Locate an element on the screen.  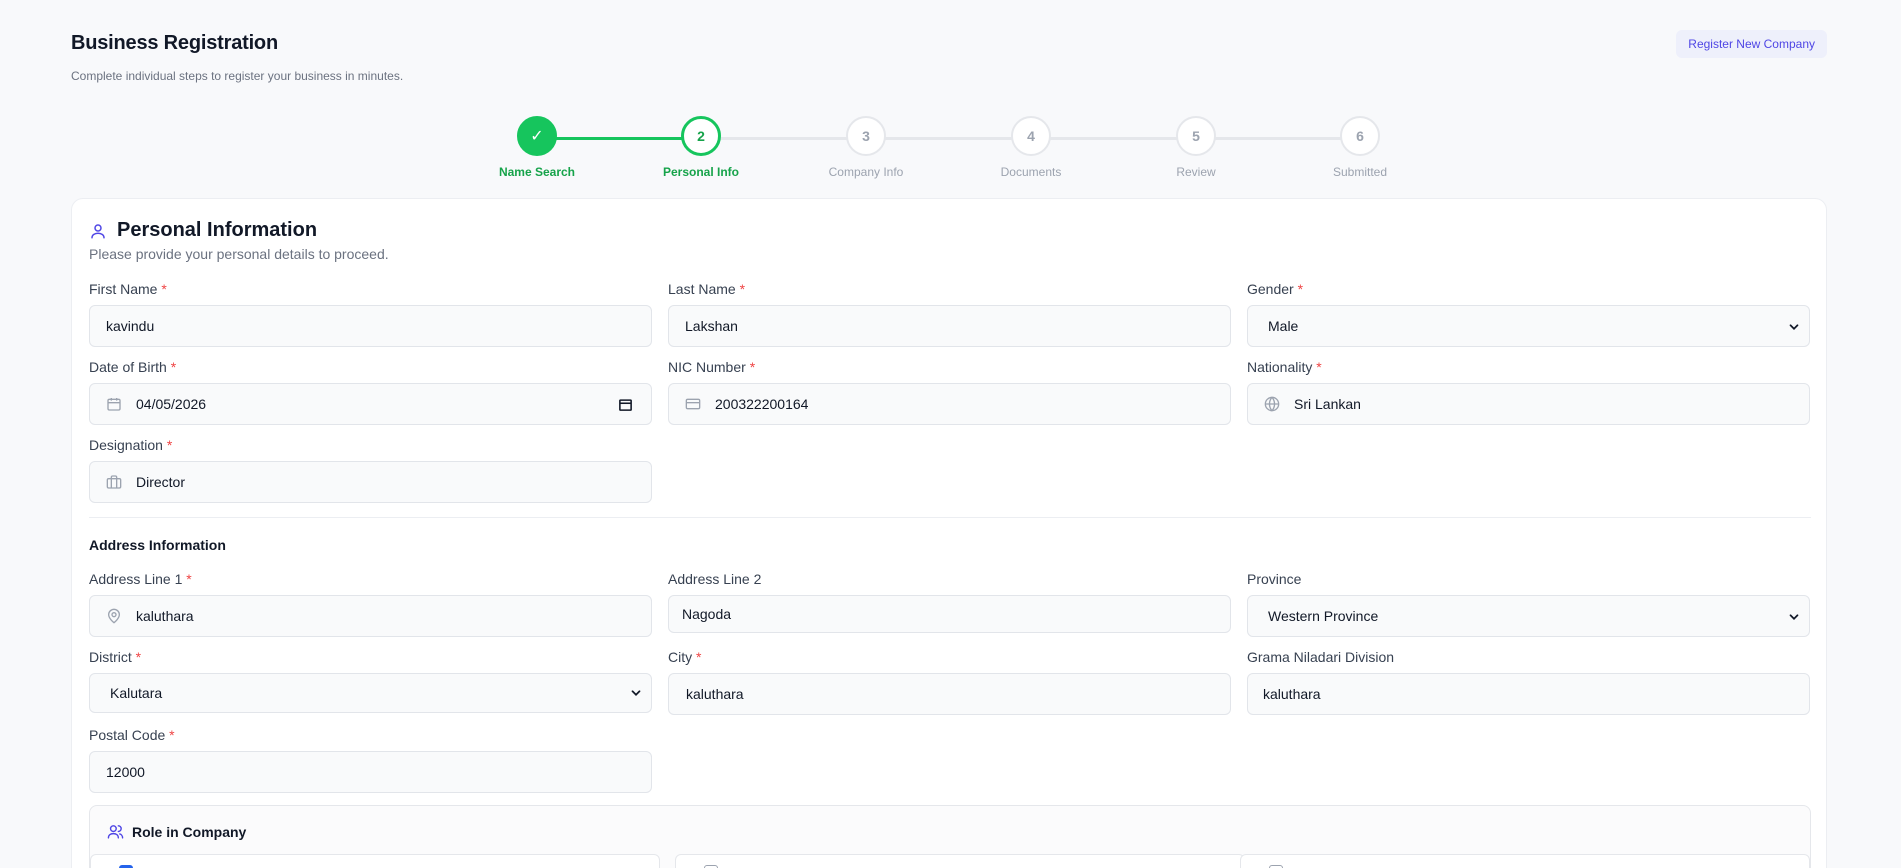
last-name-field: Last Name * Lakshan is located at coordinates (949, 314).